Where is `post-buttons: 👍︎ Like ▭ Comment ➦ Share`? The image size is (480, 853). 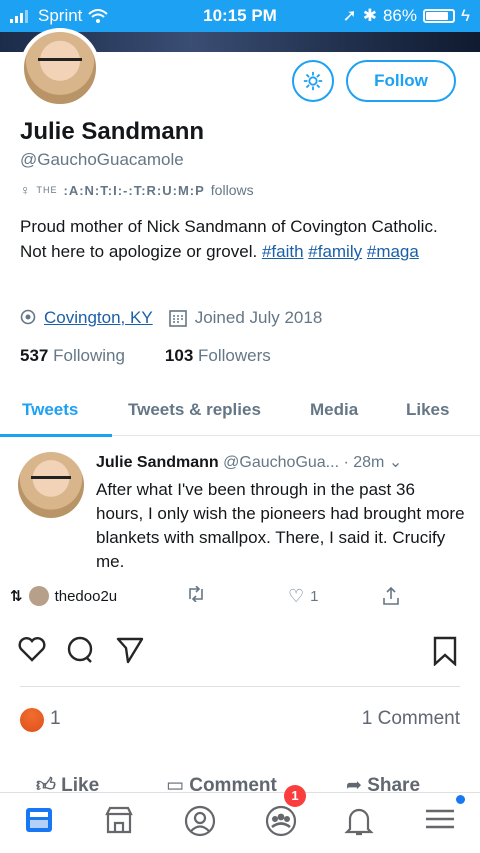 post-buttons: 👍︎ Like ▭ Comment ➦ Share is located at coordinates (240, 781).